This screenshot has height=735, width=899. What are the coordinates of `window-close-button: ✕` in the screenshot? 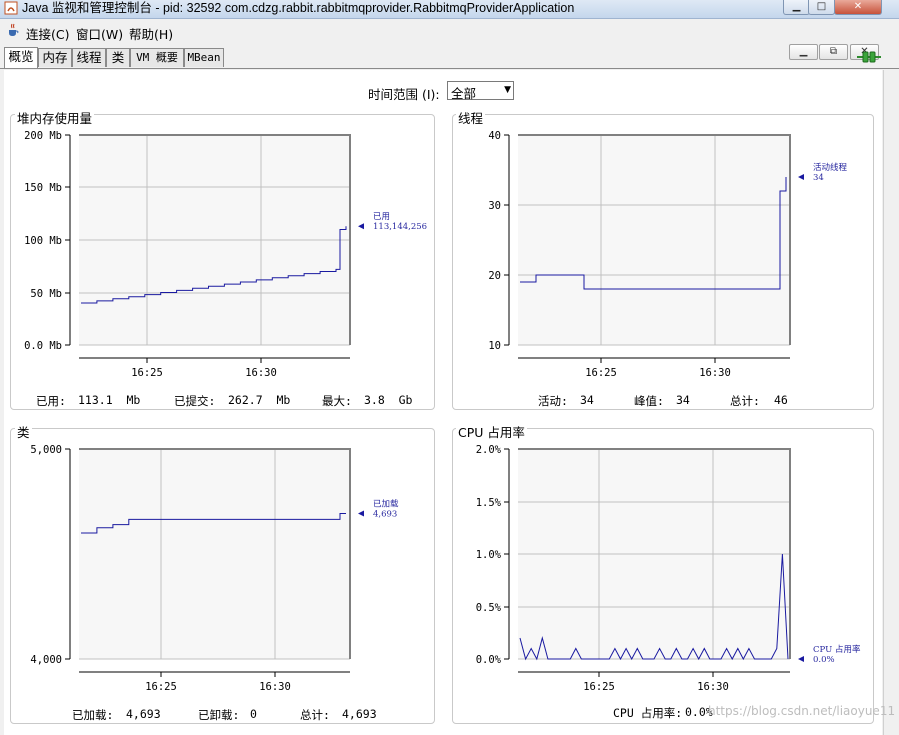 It's located at (858, 7).